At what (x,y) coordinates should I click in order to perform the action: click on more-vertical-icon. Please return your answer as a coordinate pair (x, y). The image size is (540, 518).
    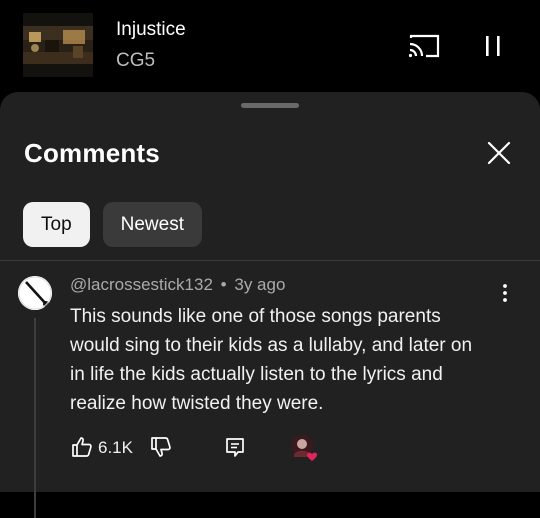
    Looking at the image, I should click on (505, 293).